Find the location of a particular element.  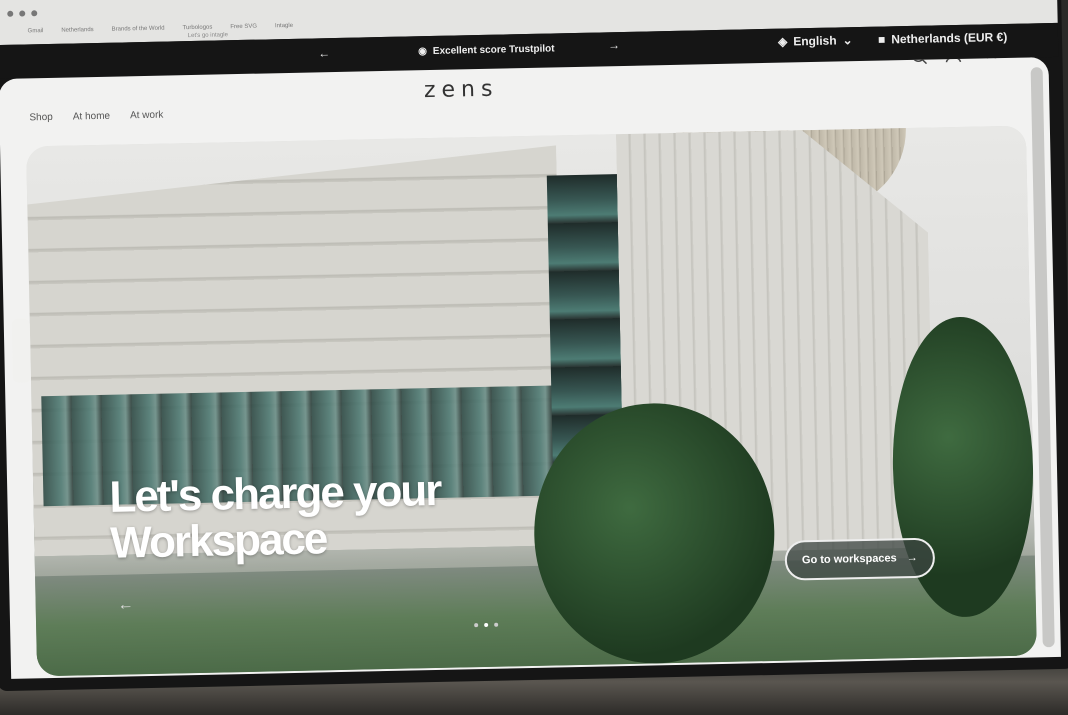

tab-hint: Let's go intagle is located at coordinates (208, 35).